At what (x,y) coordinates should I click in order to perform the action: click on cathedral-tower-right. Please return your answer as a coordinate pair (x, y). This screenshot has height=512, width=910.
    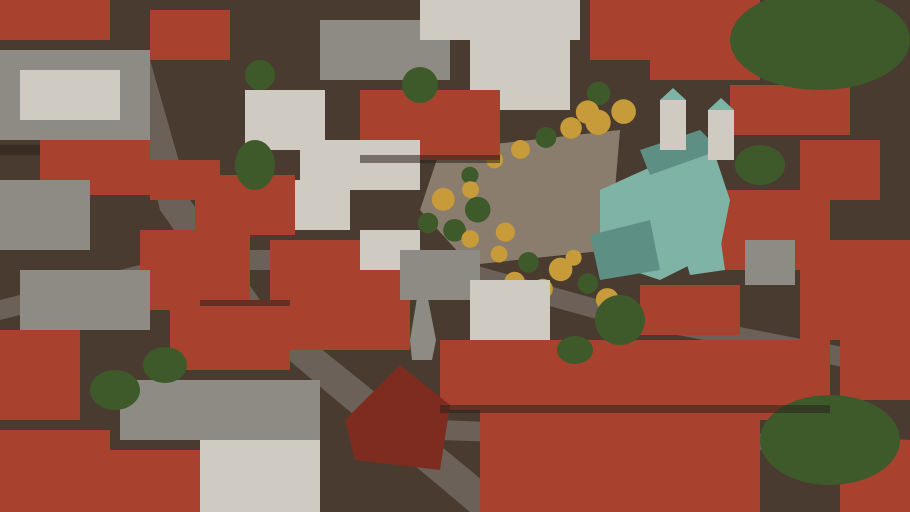
    Looking at the image, I should click on (721, 135).